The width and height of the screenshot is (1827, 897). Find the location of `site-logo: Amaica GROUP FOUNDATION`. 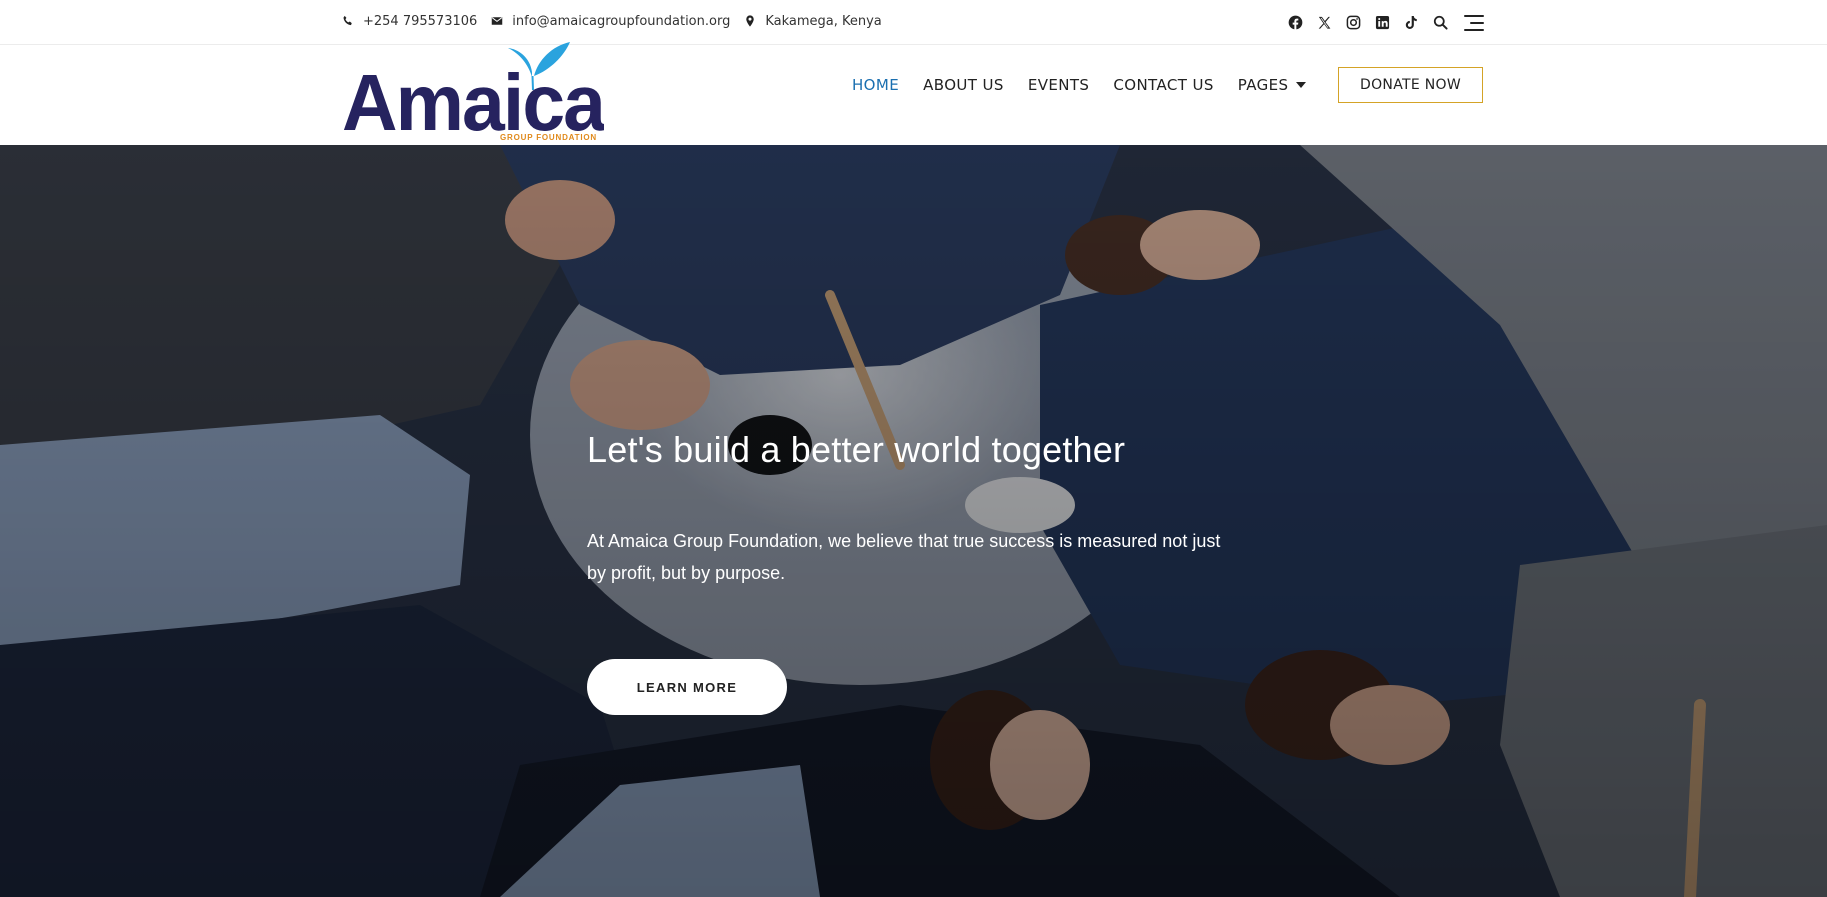

site-logo: Amaica GROUP FOUNDATION is located at coordinates (475, 89).